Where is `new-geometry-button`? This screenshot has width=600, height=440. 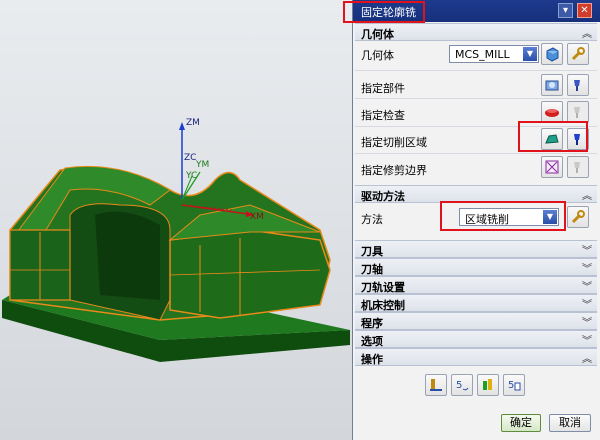 new-geometry-button is located at coordinates (552, 54).